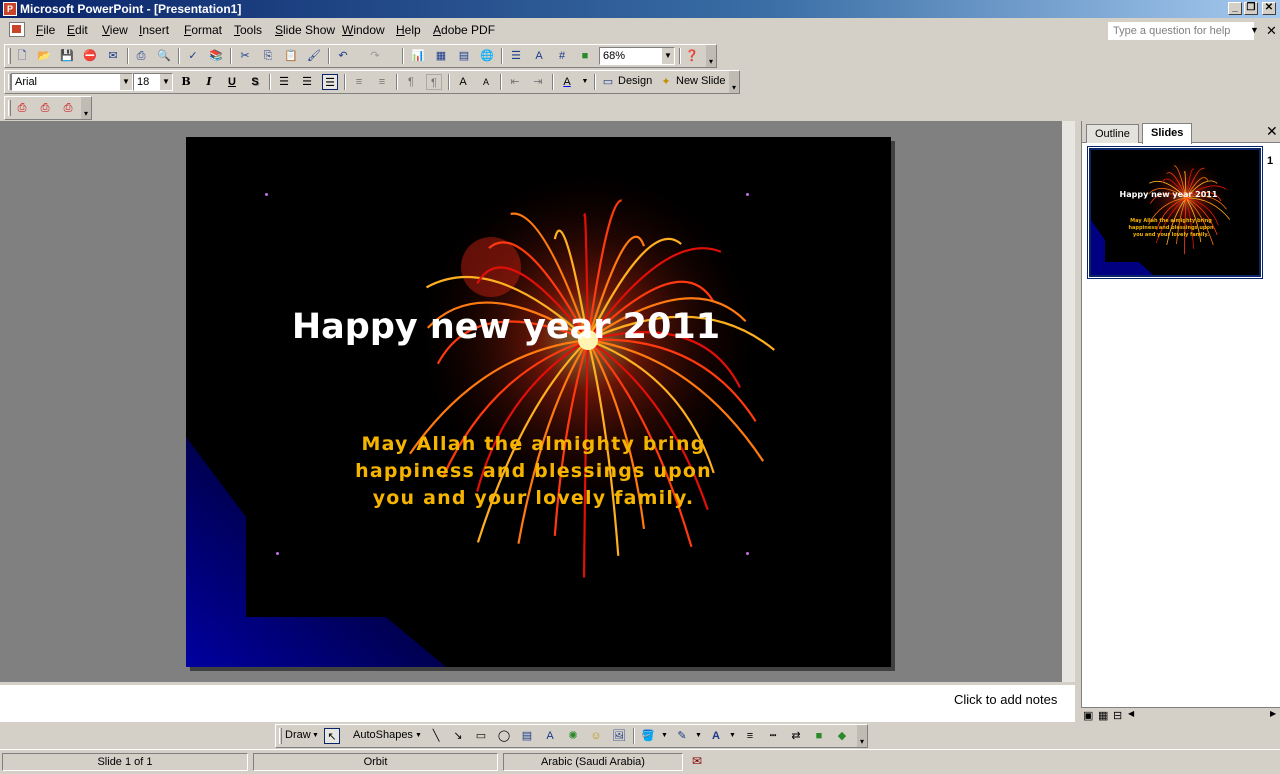 This screenshot has width=1280, height=774. What do you see at coordinates (515, 82) in the screenshot?
I see `decrease-indent-icon: ⇤` at bounding box center [515, 82].